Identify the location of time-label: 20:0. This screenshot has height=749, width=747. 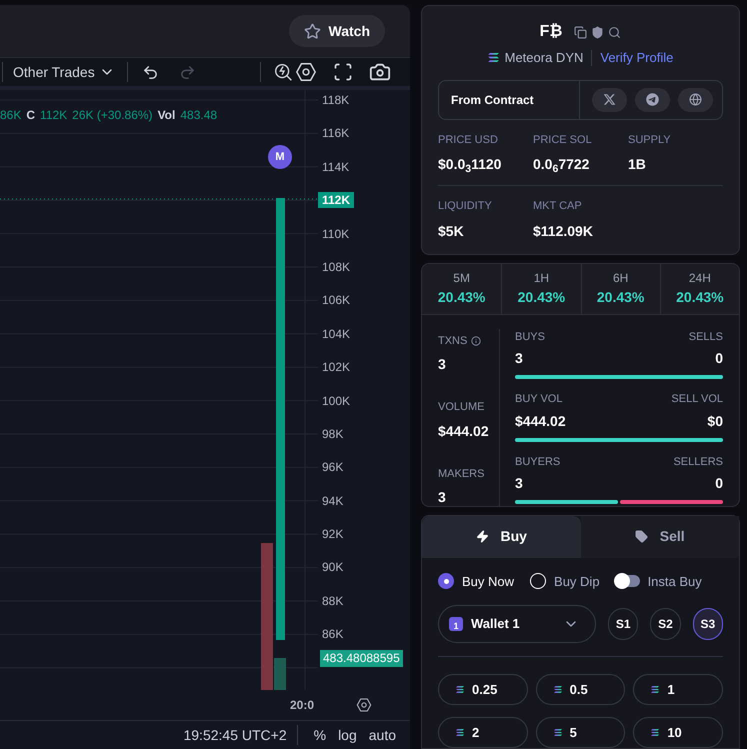
(303, 705).